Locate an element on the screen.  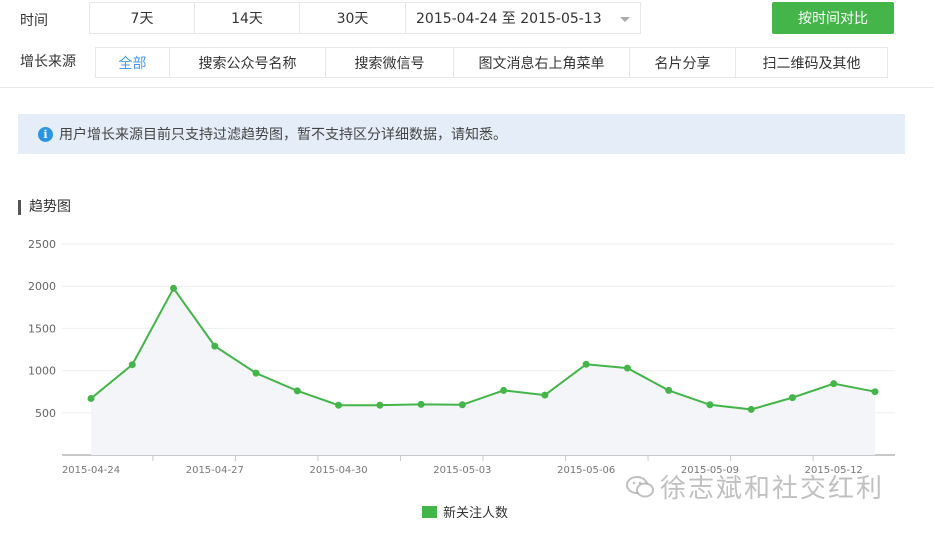
source-option-all: 全部 is located at coordinates (133, 62).